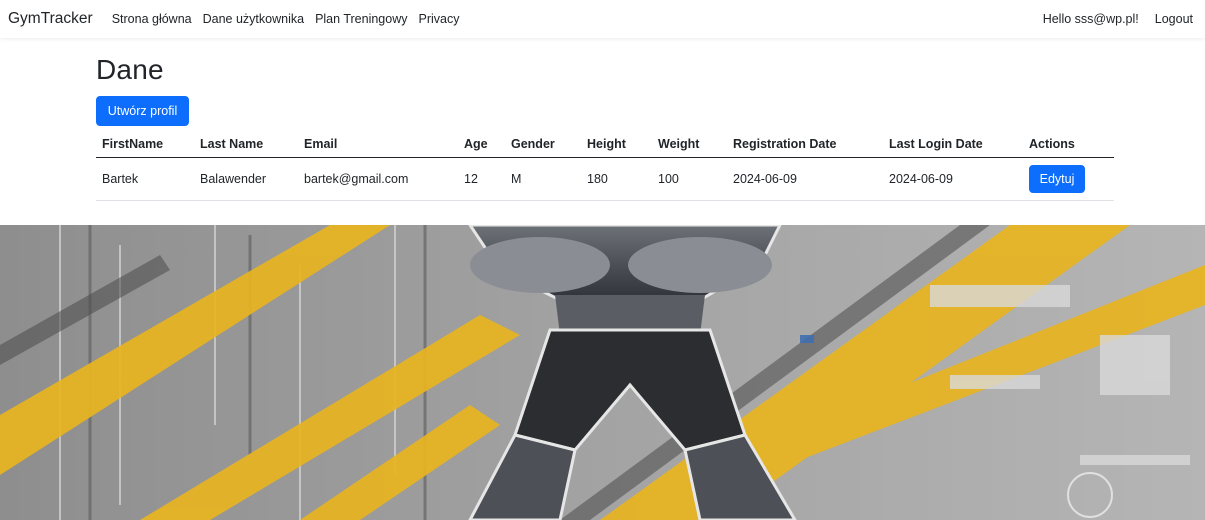 The width and height of the screenshot is (1205, 520). I want to click on nav-link-privacy: Privacy, so click(439, 19).